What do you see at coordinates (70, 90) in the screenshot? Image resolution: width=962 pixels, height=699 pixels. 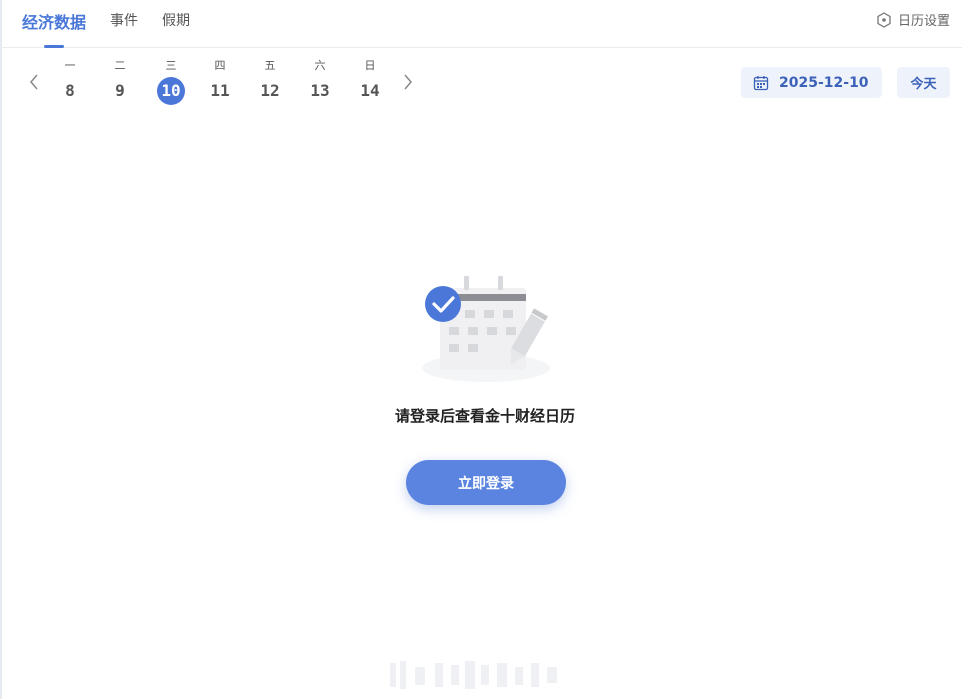 I see `day-number: 8` at bounding box center [70, 90].